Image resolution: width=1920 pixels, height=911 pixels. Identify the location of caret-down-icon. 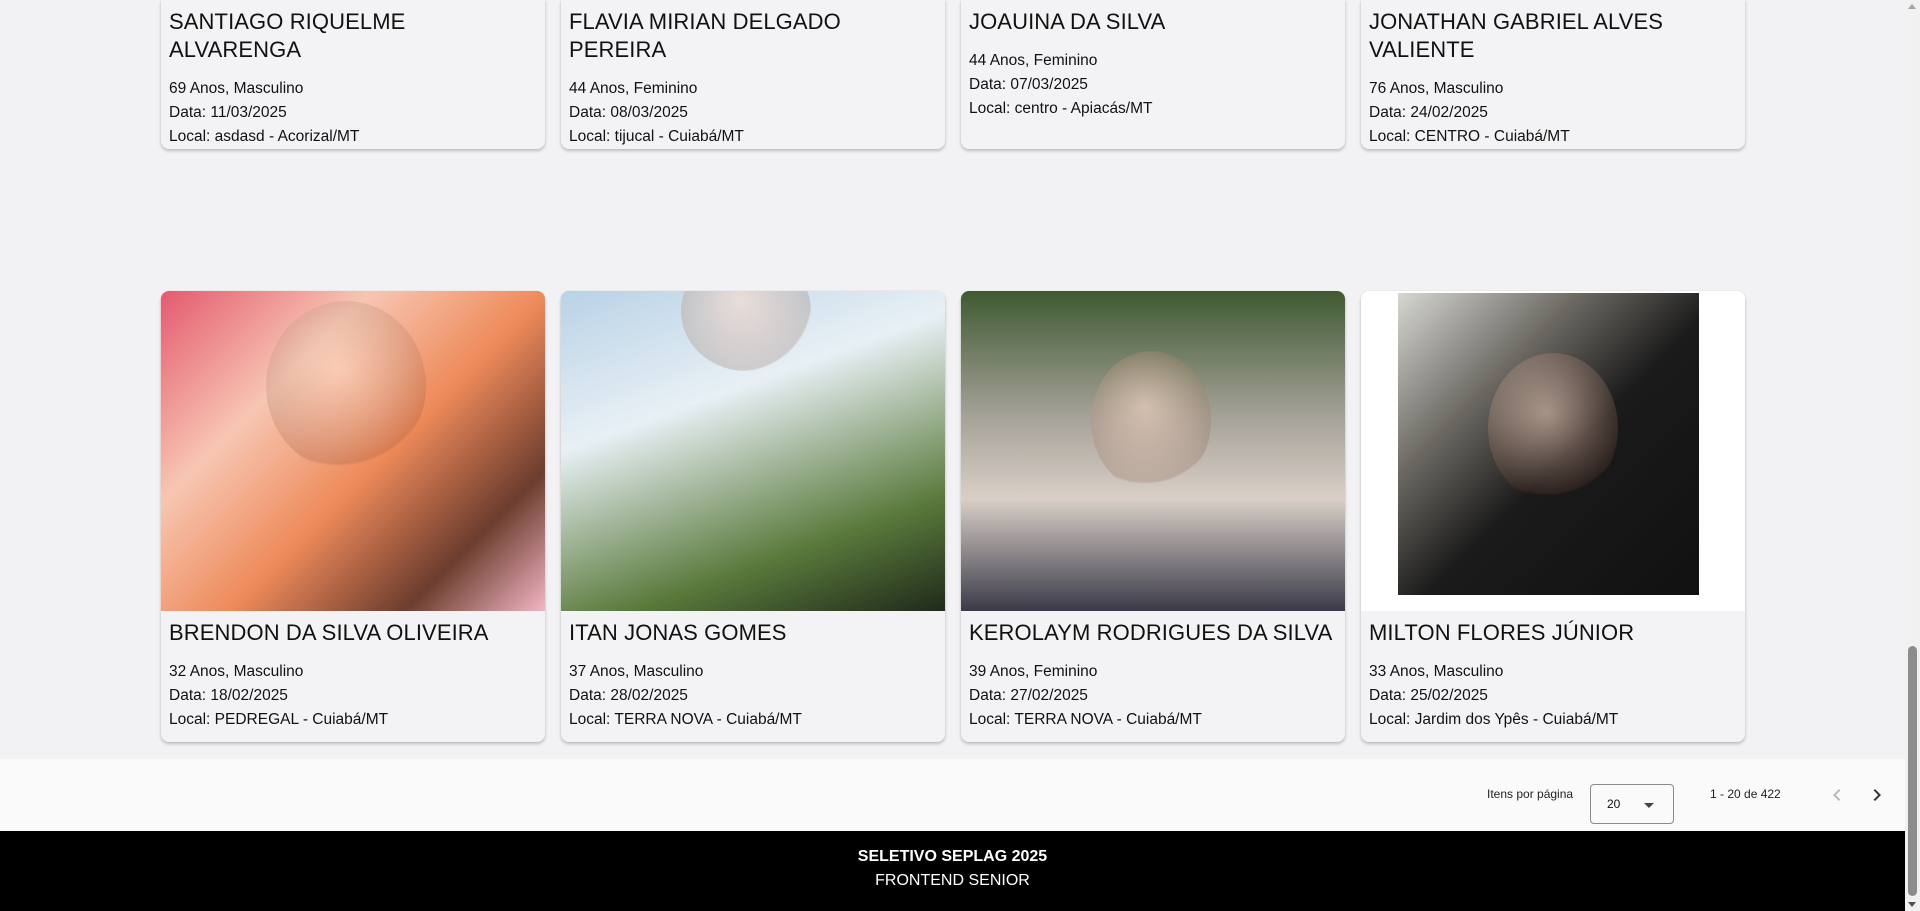
(1649, 805).